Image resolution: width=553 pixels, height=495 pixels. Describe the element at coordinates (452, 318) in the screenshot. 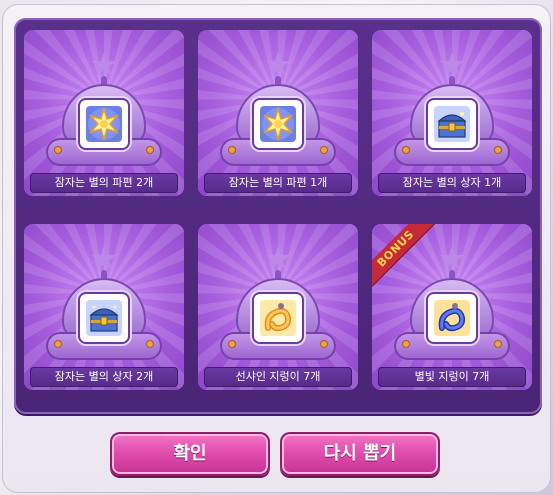

I see `blue-worm-icon` at that location.